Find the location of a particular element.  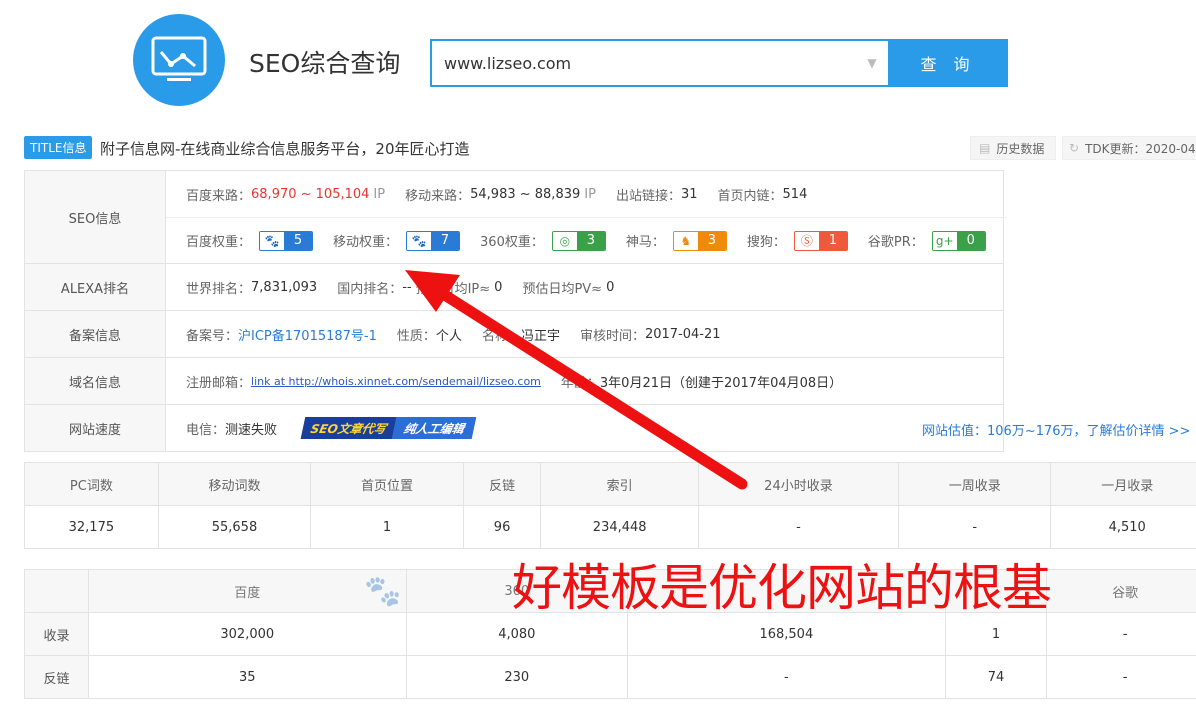

valuation-link: 网站估值：106万~176万，了解估价详情 >> is located at coordinates (1056, 429).